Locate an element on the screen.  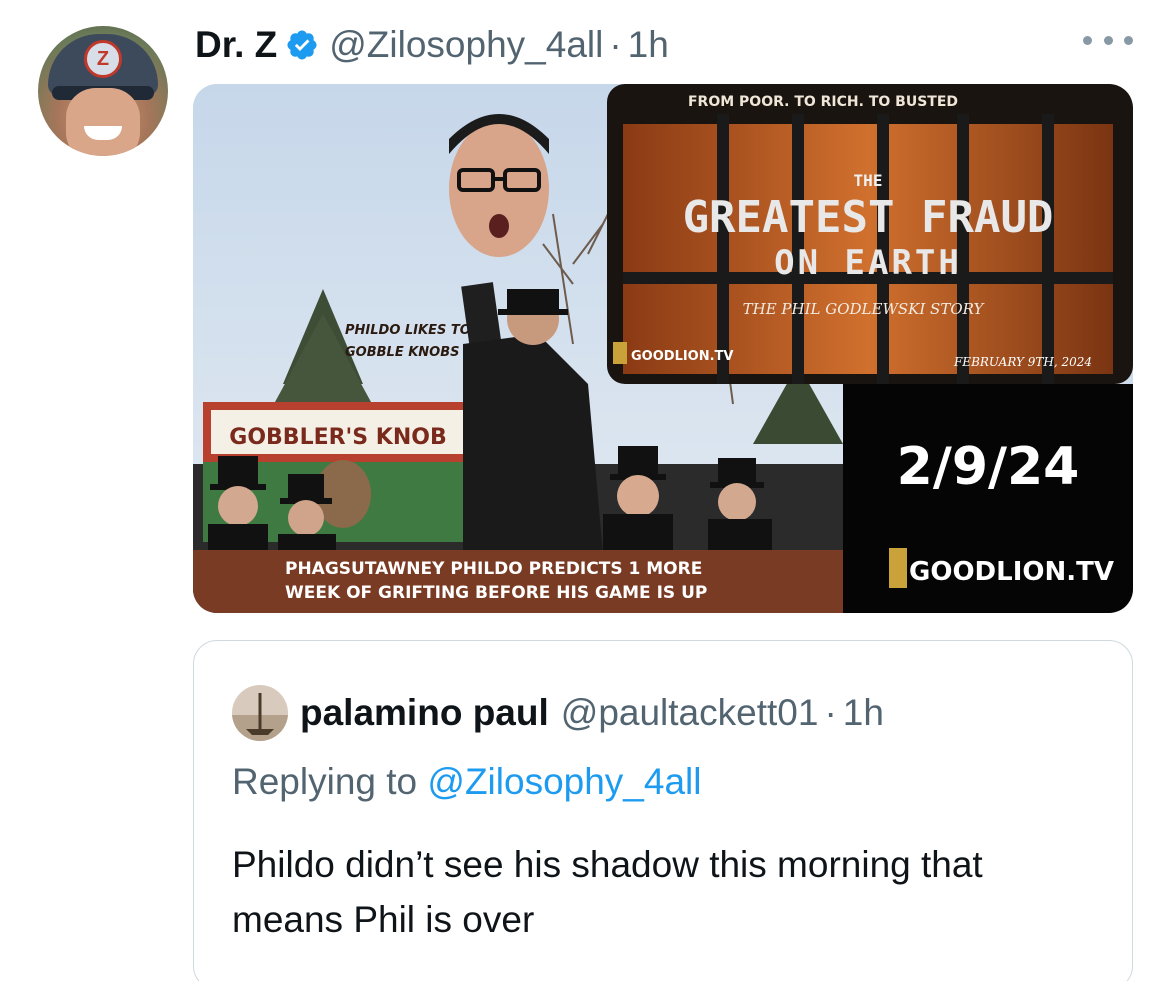
poster-date: FEBRUARY 9TH, 2024 is located at coordinates (1022, 362).